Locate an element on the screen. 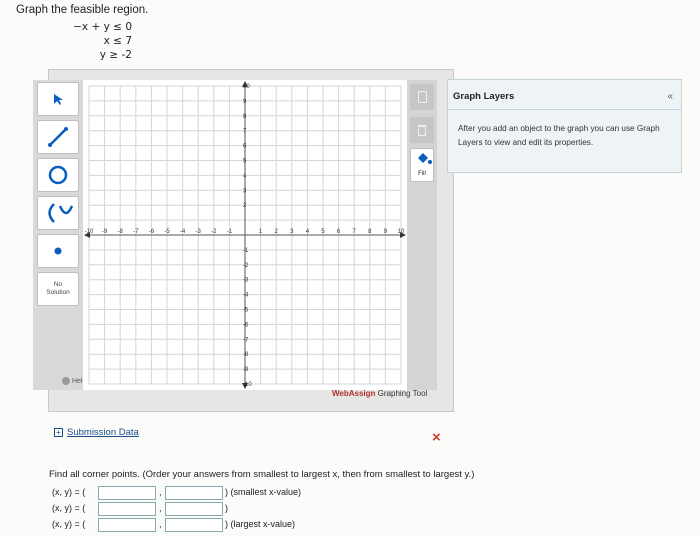 This screenshot has width=700, height=536. y-tick-label: -4 is located at coordinates (246, 296).